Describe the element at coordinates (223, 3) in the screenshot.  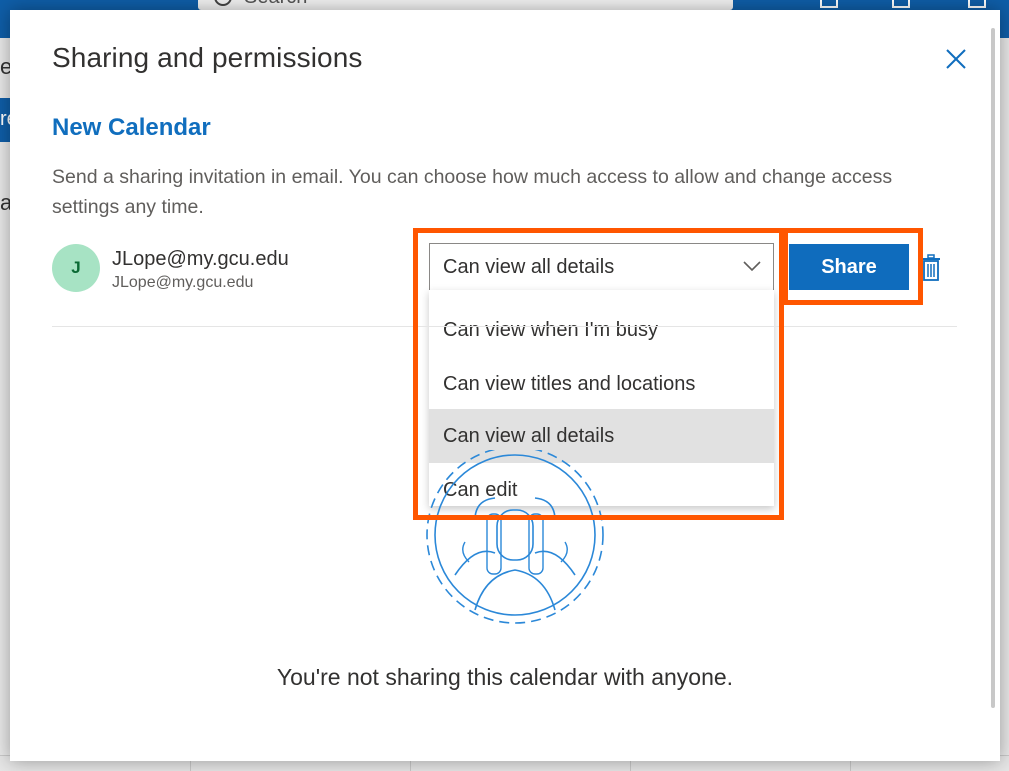
I see `search-icon` at that location.